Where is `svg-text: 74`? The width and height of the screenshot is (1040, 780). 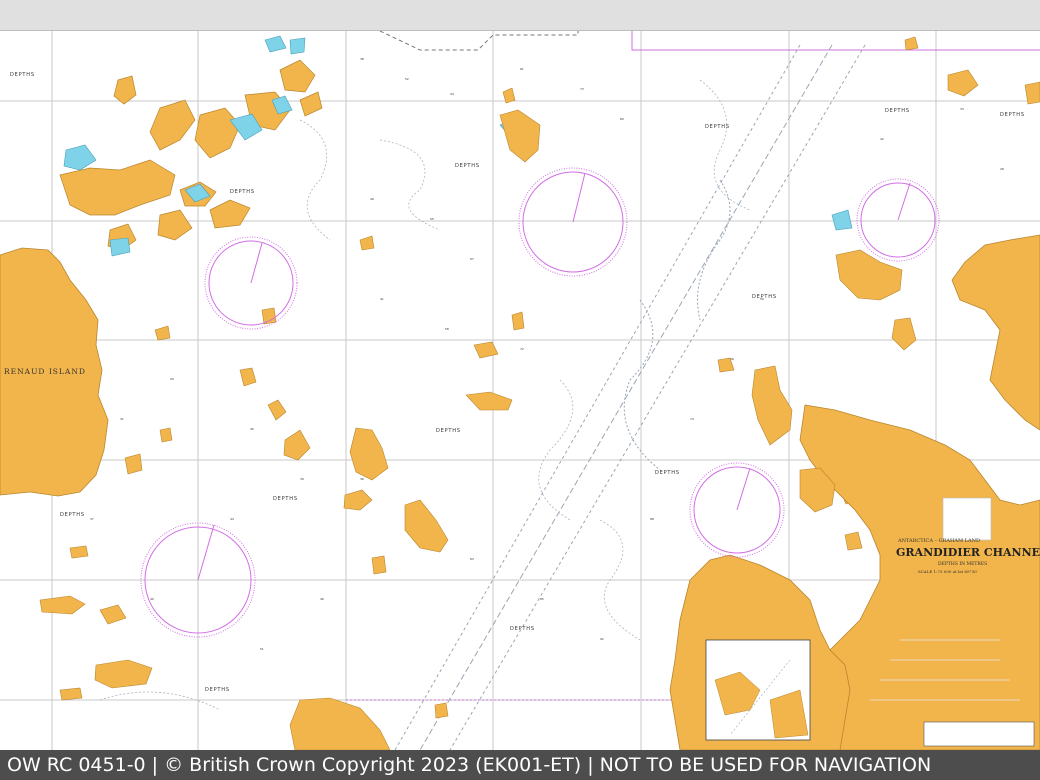 svg-text: 74 is located at coordinates (692, 419).